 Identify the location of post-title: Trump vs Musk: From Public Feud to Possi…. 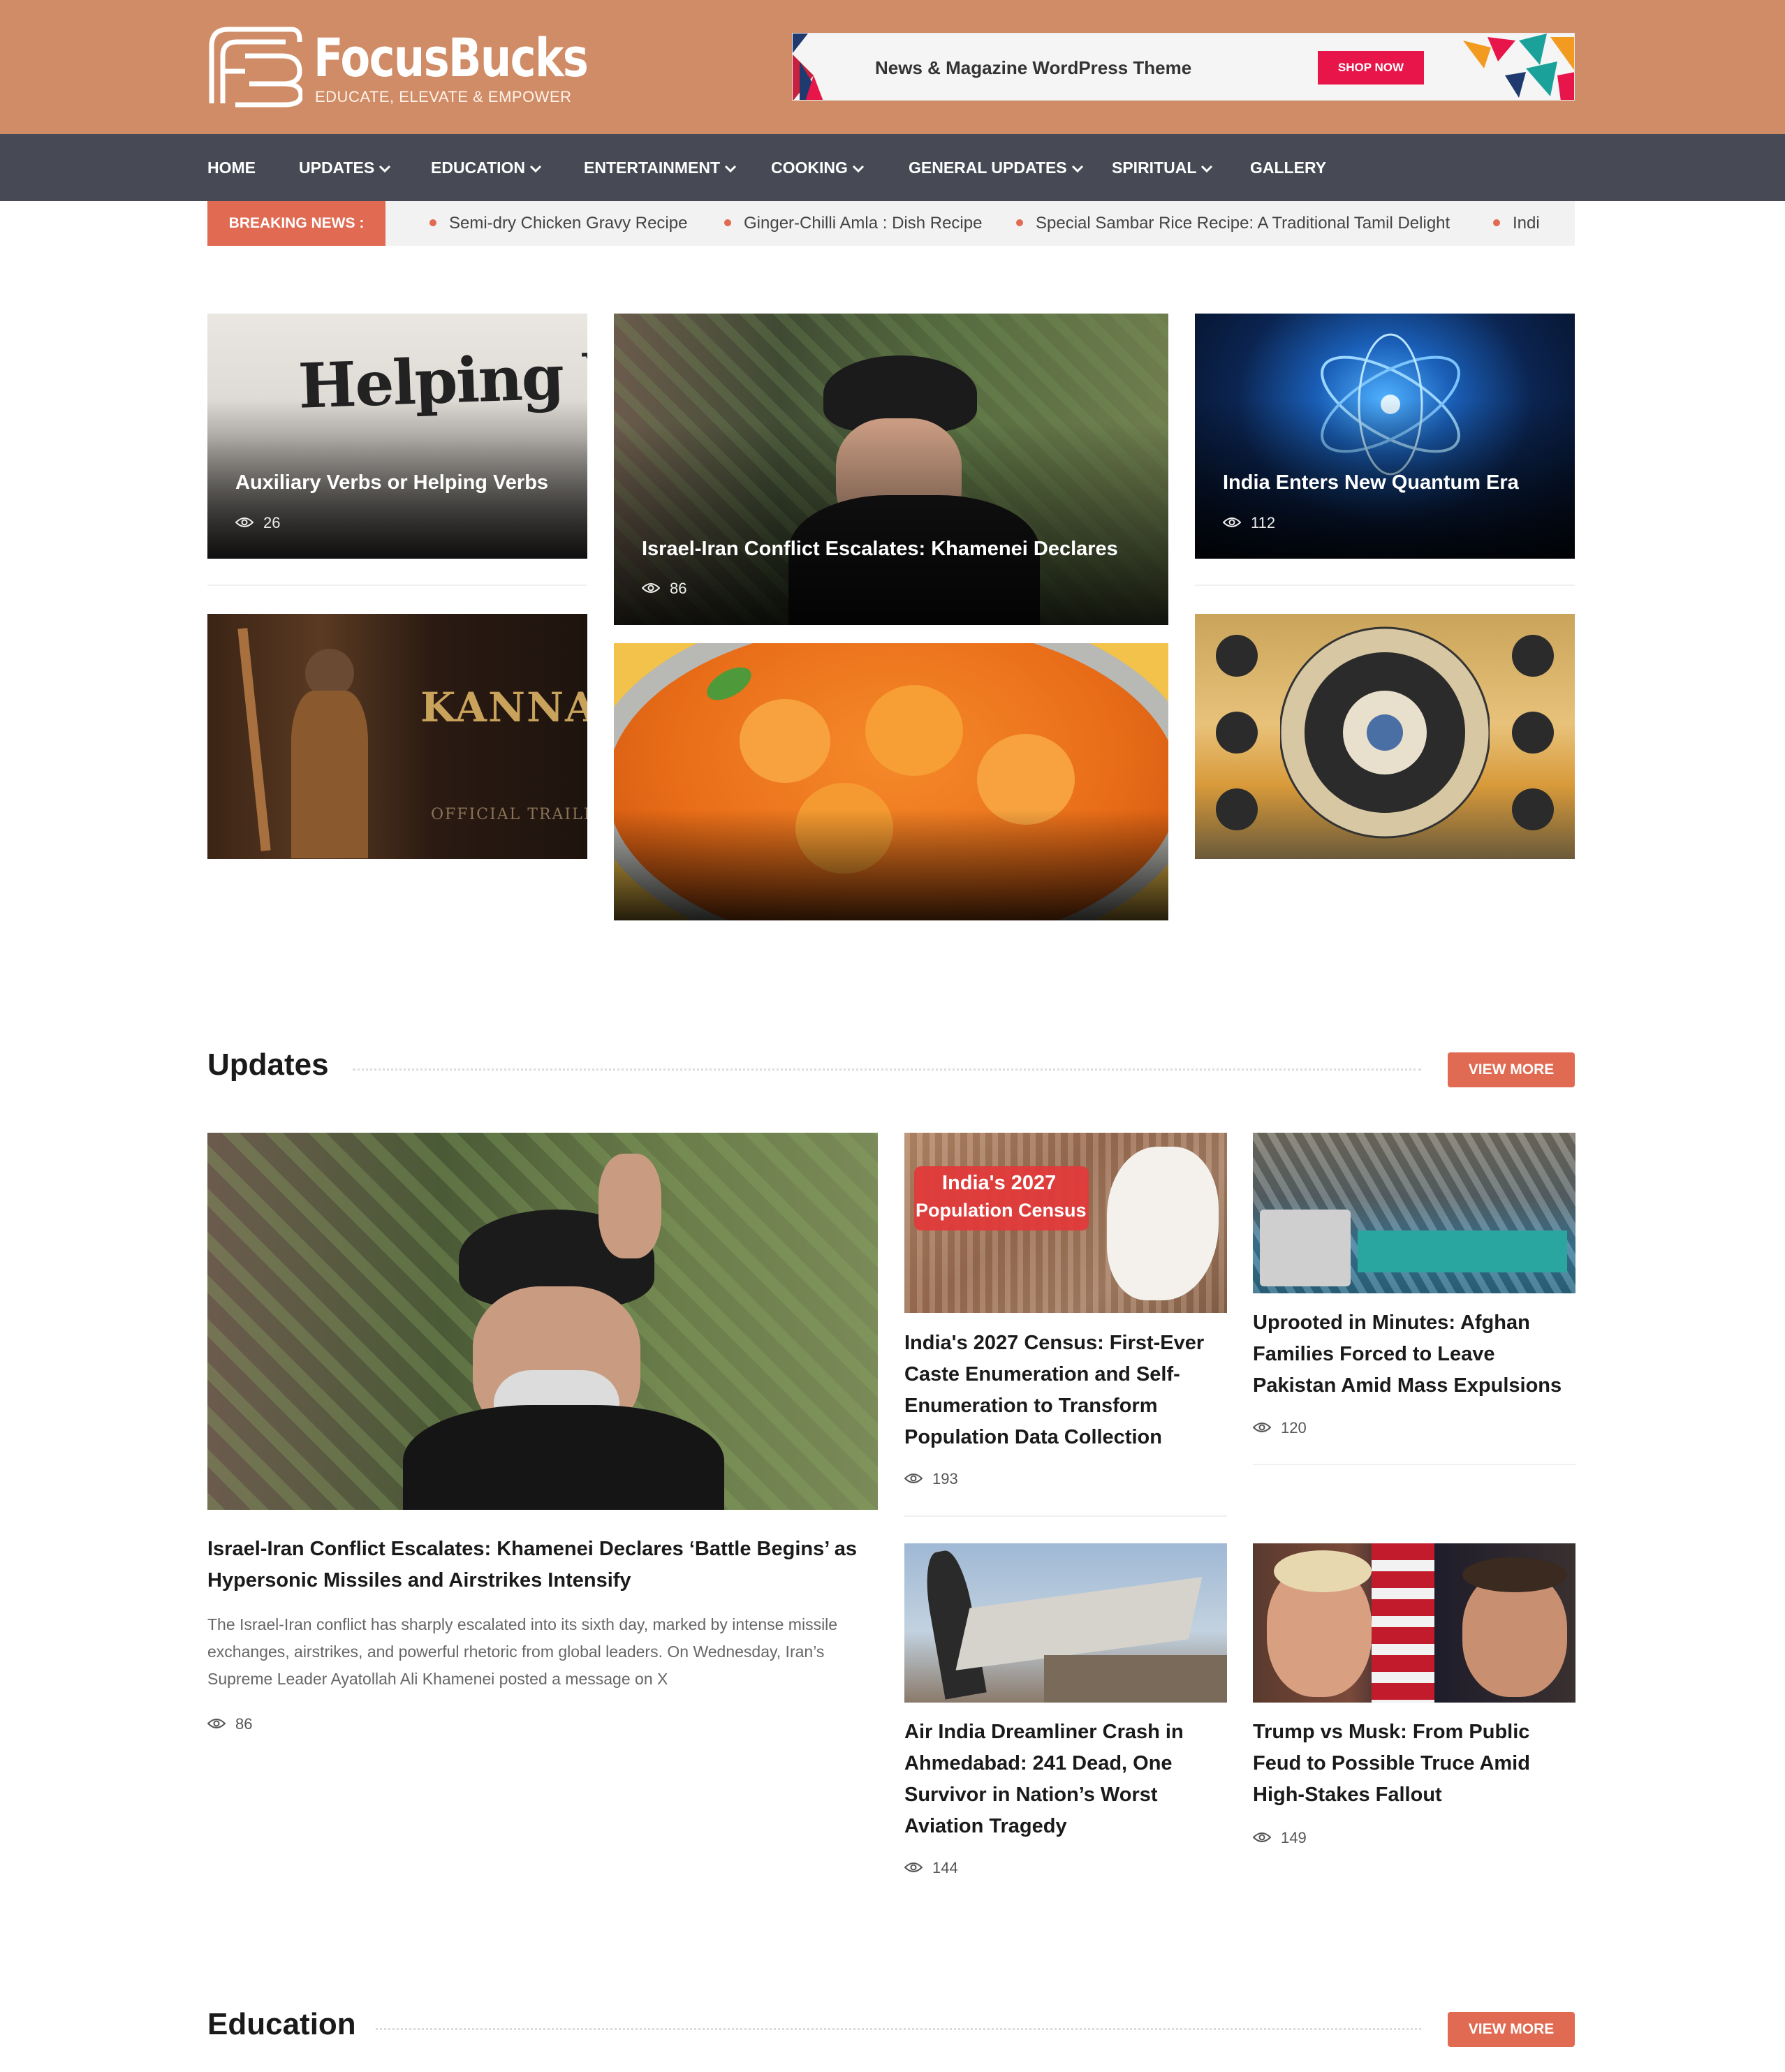
(1414, 1764).